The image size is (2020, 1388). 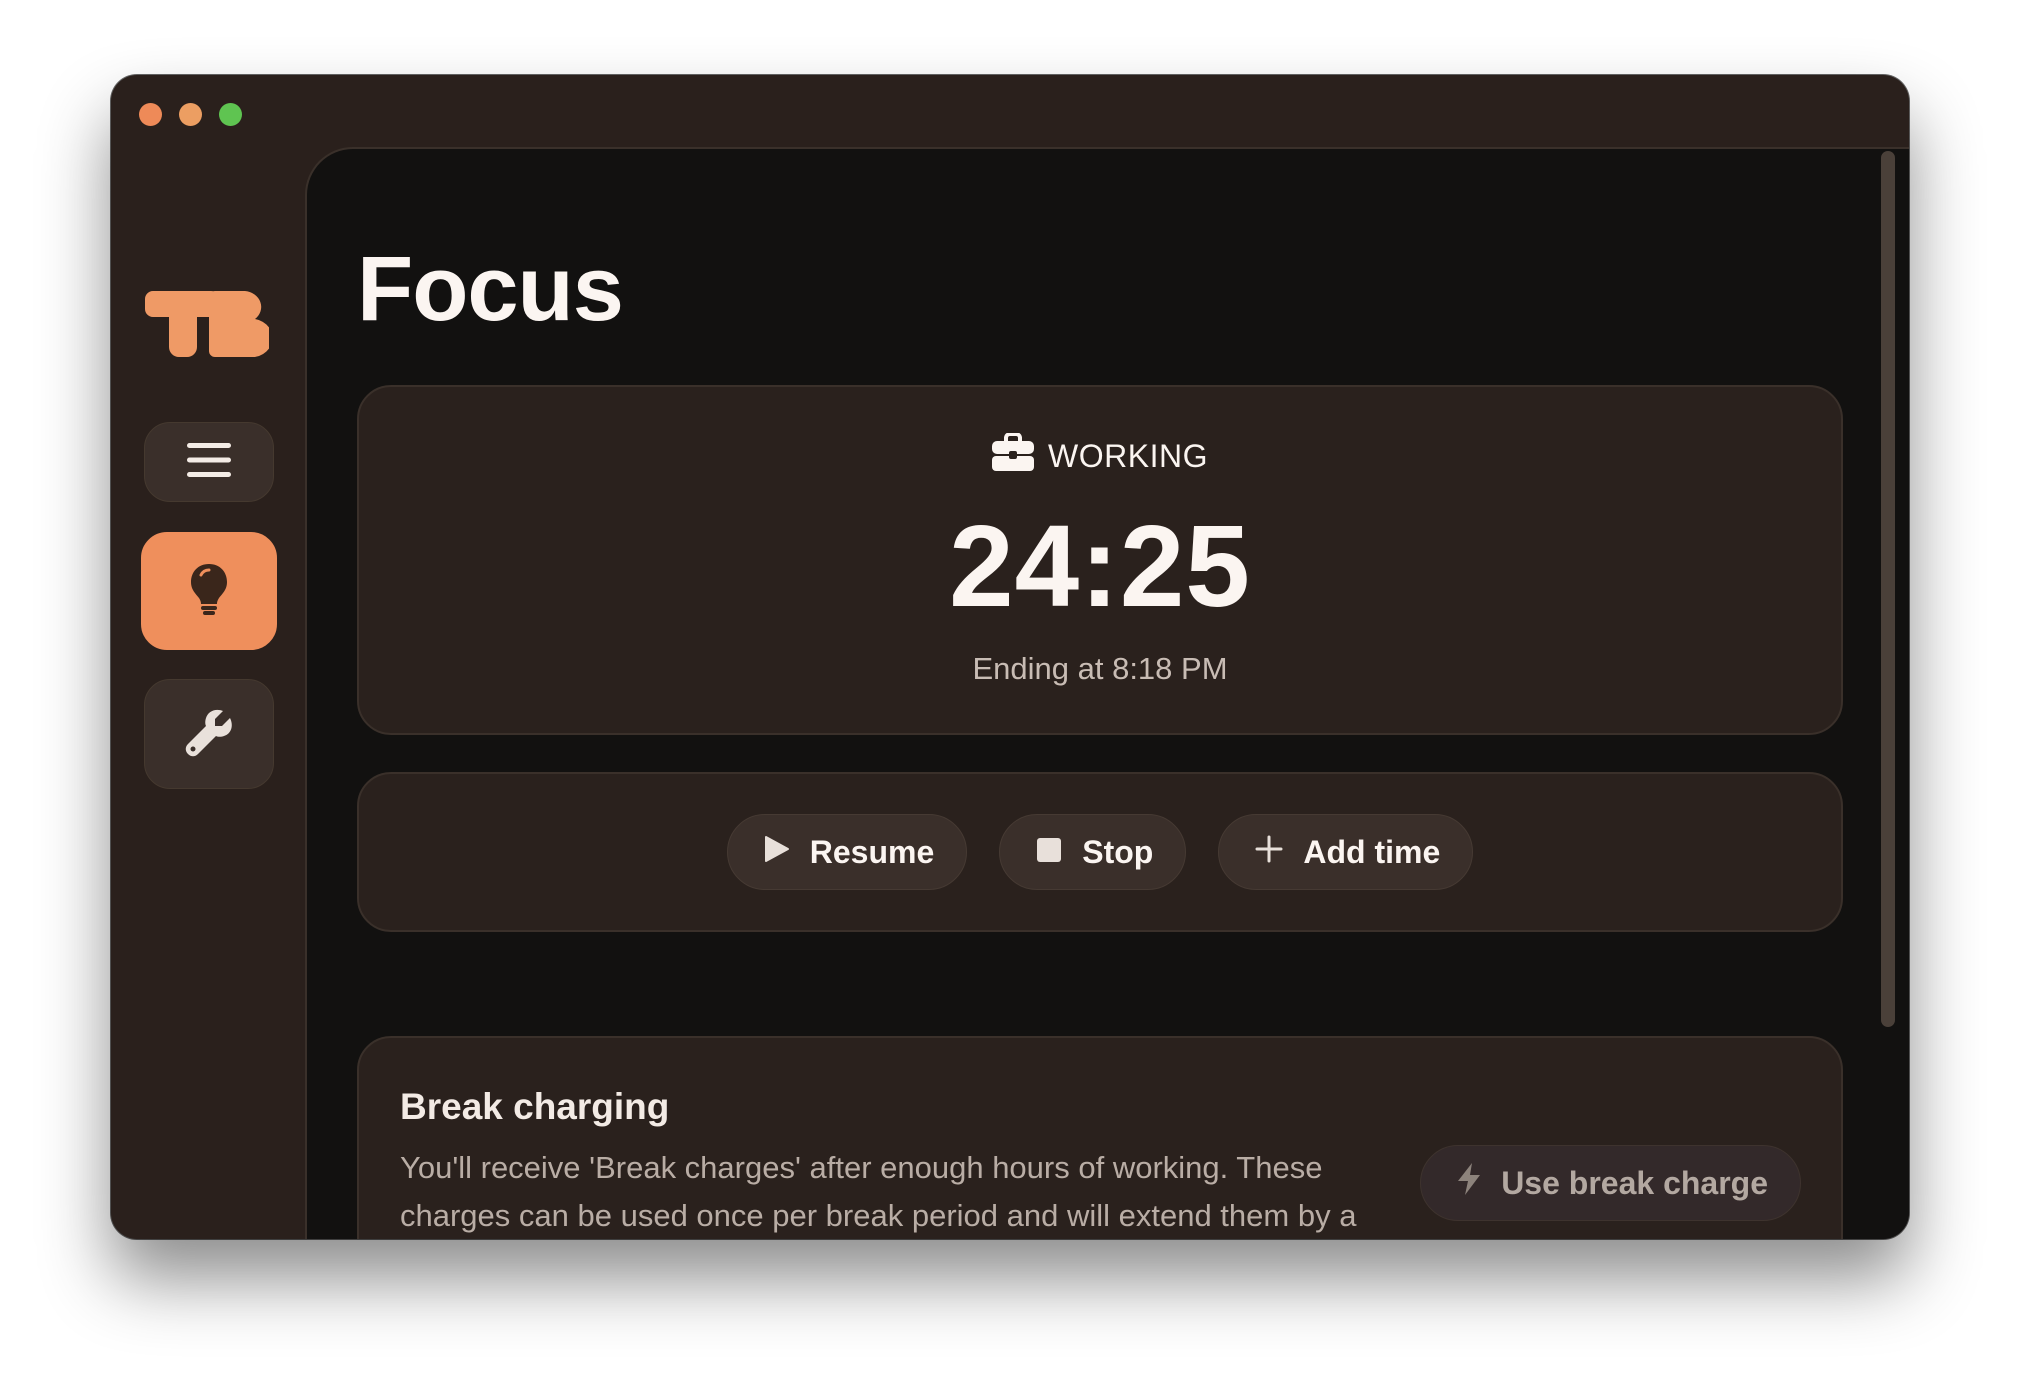 I want to click on lightbulb-icon, so click(x=209, y=591).